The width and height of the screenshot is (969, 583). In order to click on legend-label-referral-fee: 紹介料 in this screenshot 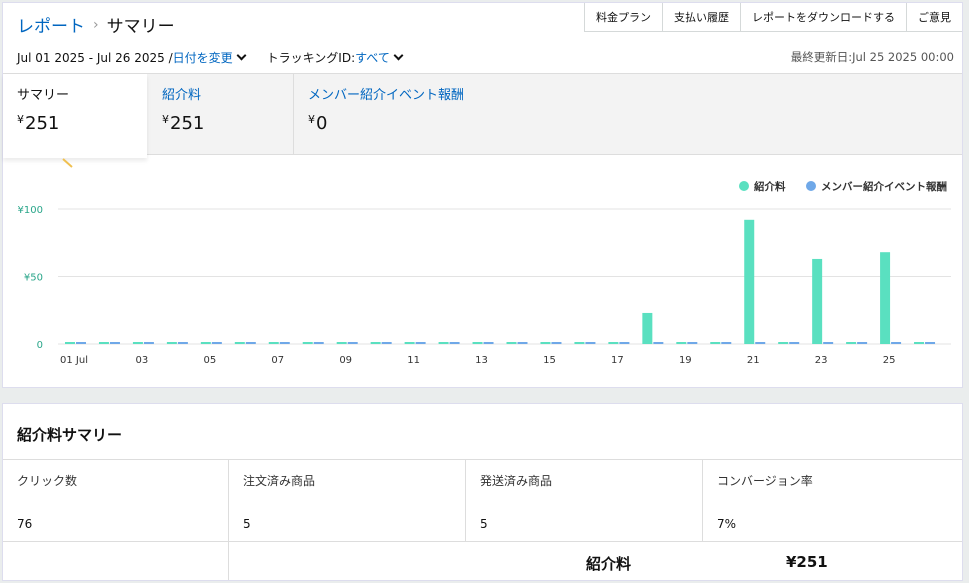, I will do `click(770, 186)`.